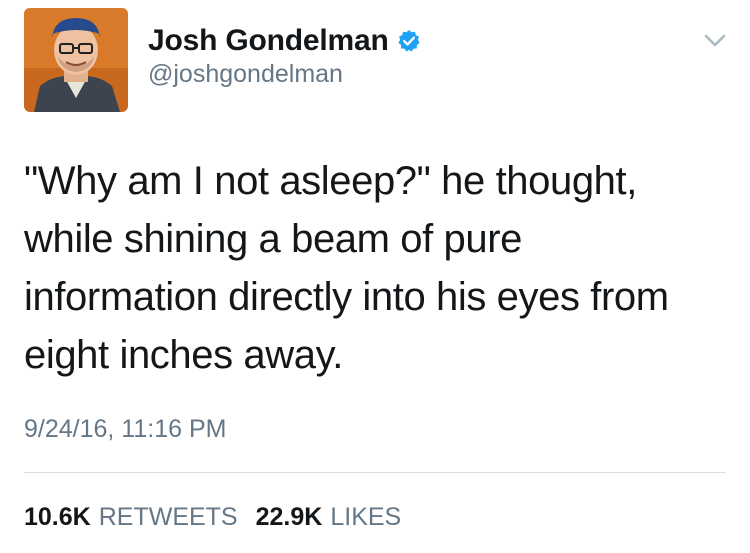 The height and width of the screenshot is (553, 750). I want to click on likes-count: 22.9K, so click(289, 517).